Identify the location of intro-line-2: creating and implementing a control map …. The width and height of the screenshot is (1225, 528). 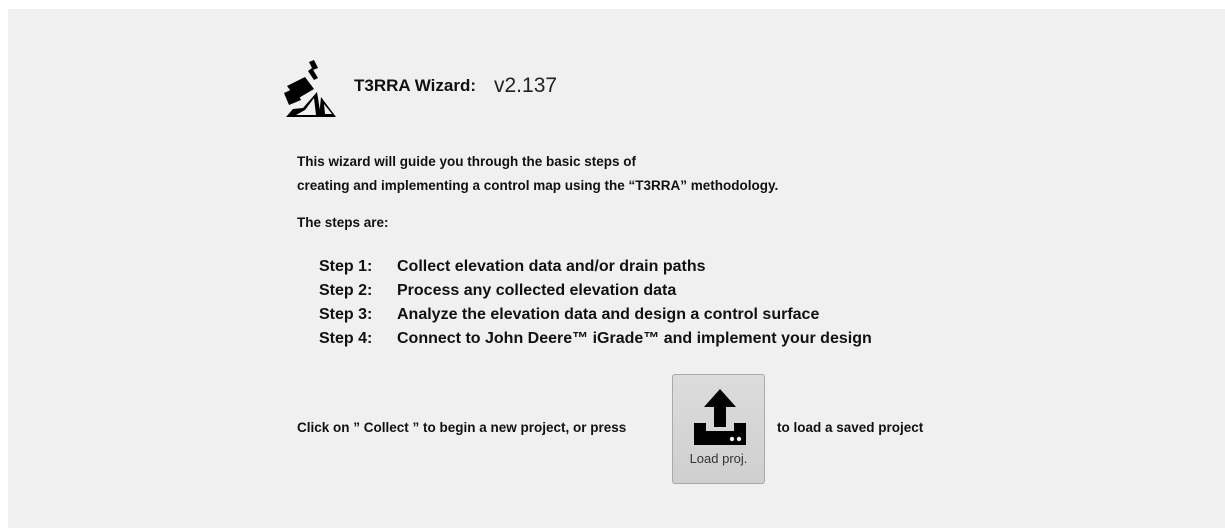
(538, 185).